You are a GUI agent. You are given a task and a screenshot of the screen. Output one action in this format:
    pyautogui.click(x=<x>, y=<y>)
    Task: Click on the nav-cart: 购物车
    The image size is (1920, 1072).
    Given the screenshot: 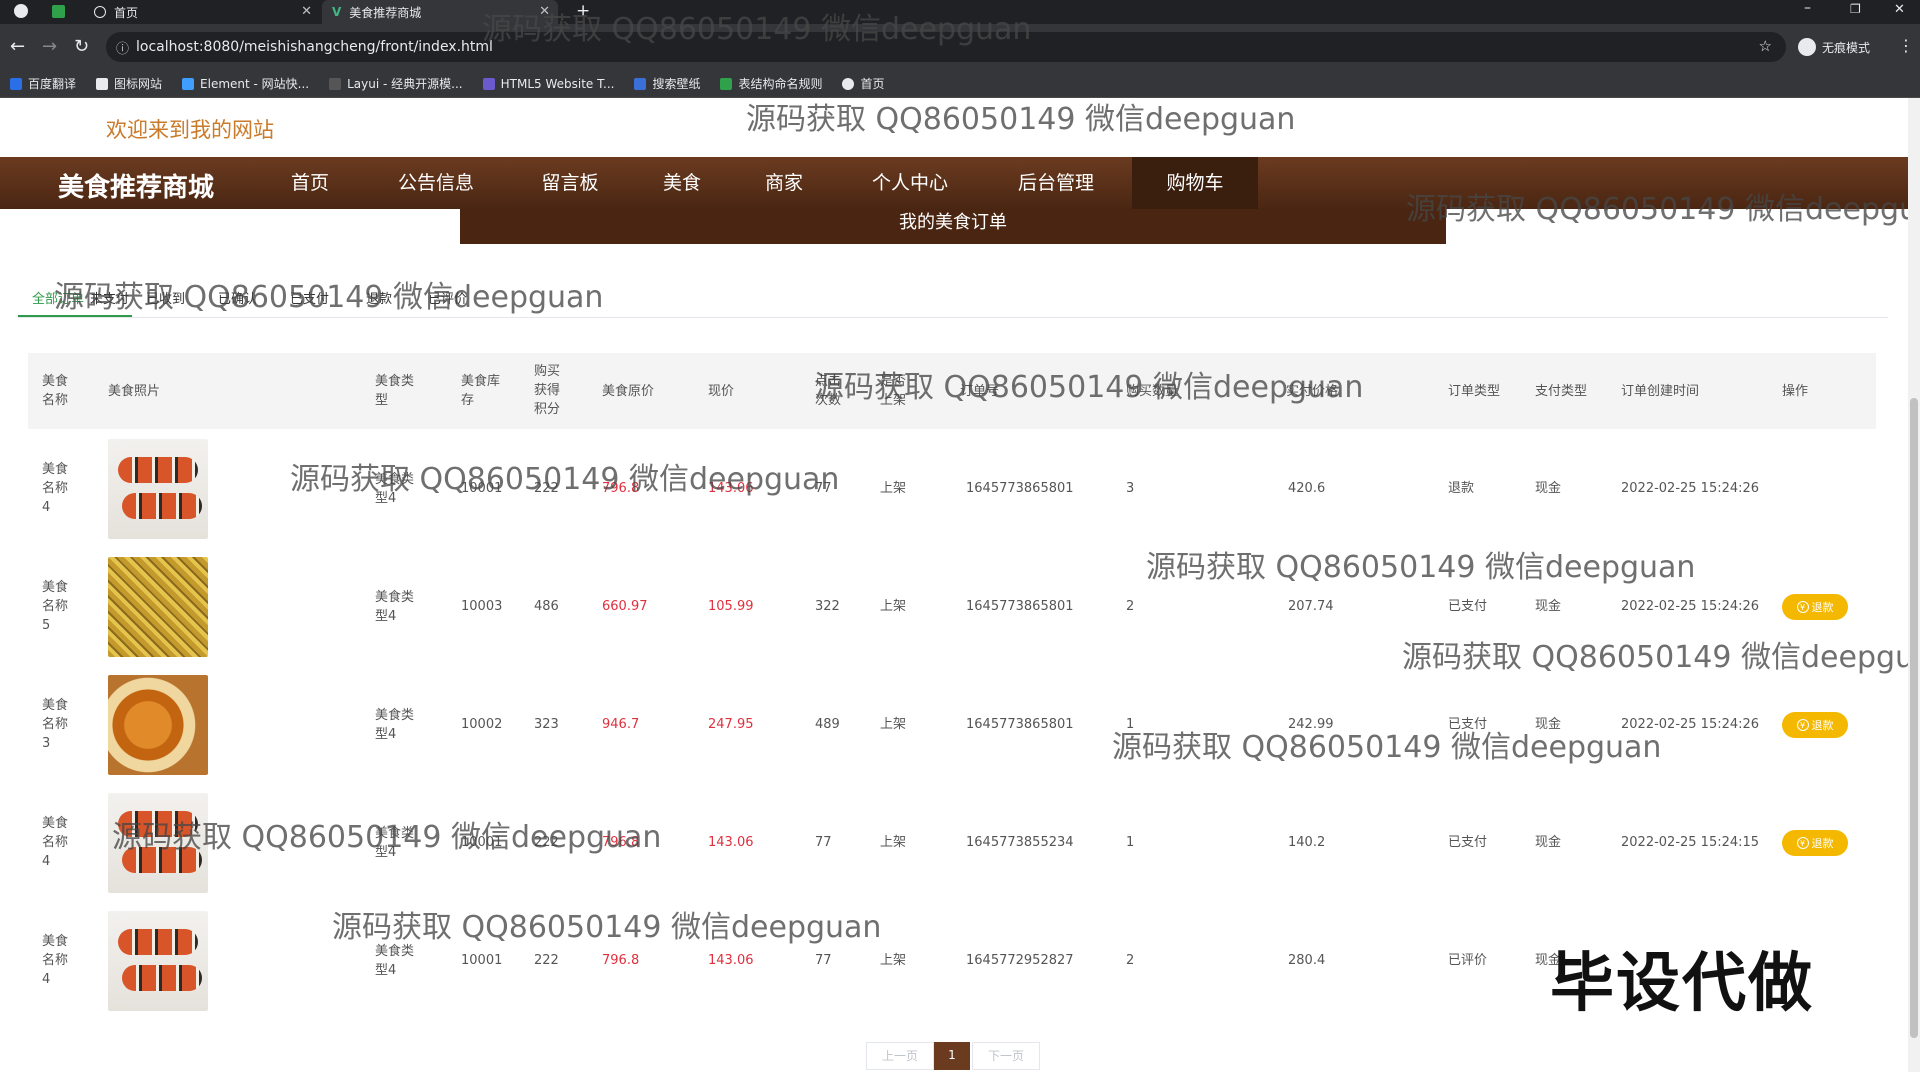 What is the action you would take?
    pyautogui.click(x=1195, y=183)
    